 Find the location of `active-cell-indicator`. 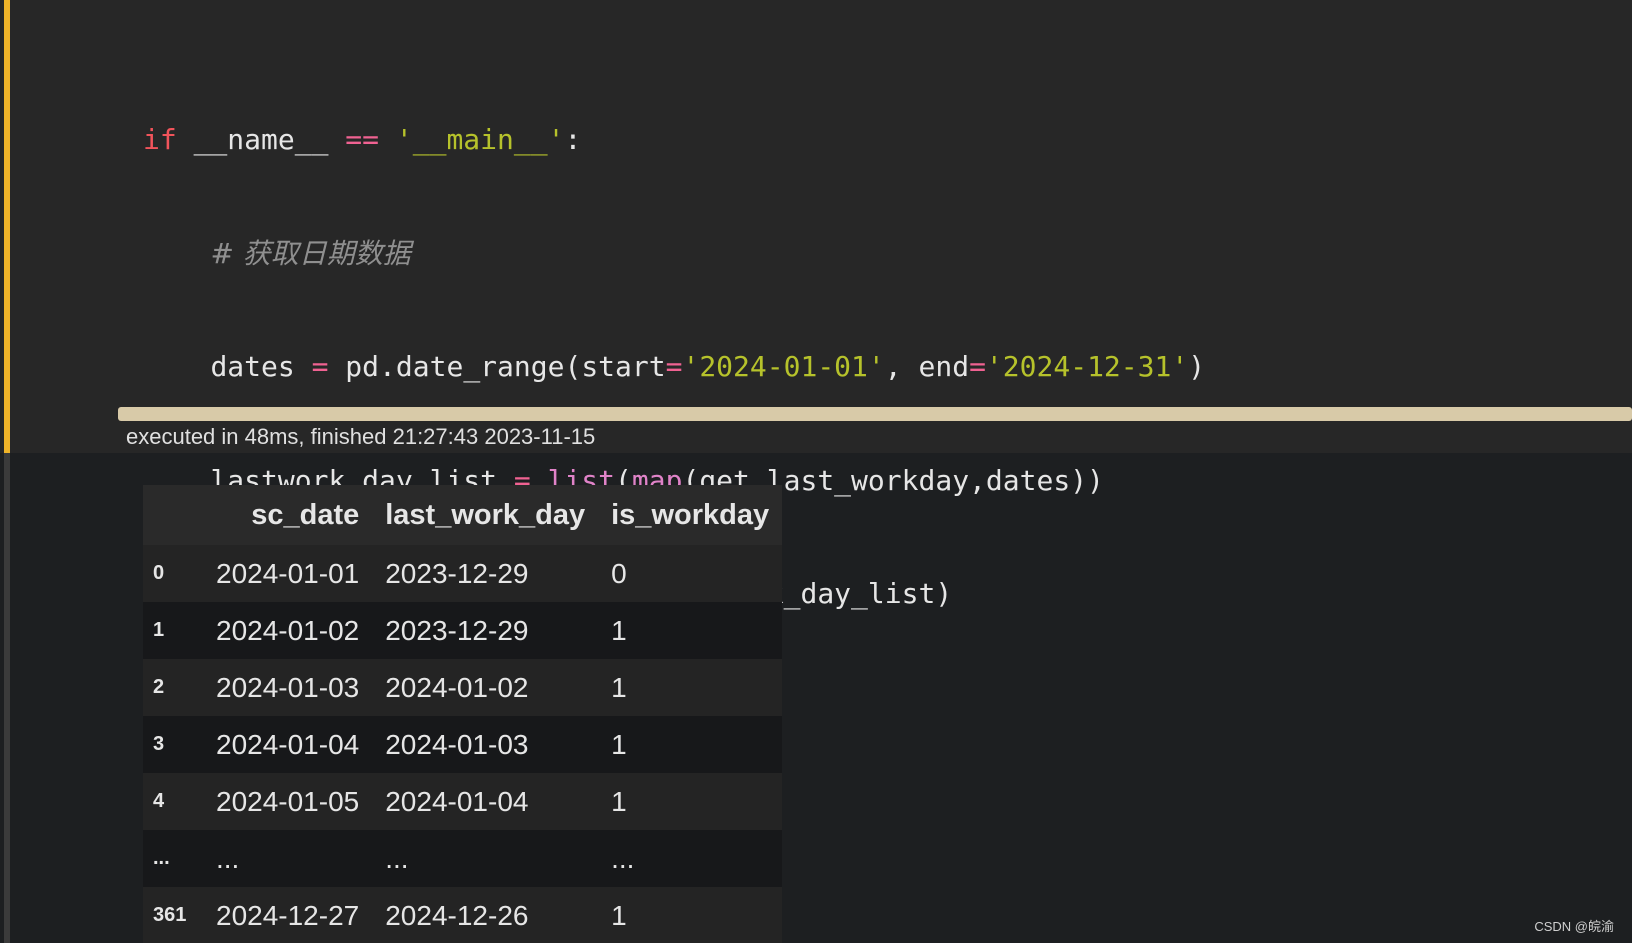

active-cell-indicator is located at coordinates (7, 226).